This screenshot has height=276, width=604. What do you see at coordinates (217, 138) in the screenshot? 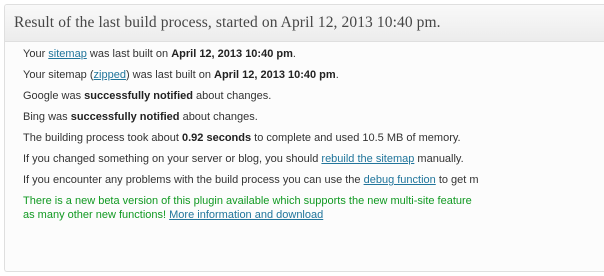
I see `duration-bold: 0.92 seconds` at bounding box center [217, 138].